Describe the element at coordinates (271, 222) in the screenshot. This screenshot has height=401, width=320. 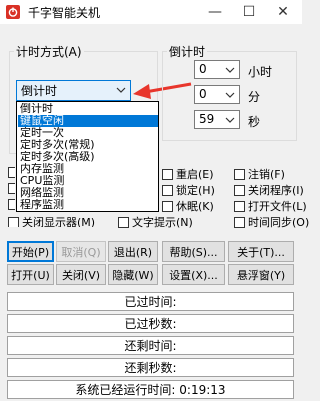
I see `time-sync-checkbox: 时间同步(O)` at that location.